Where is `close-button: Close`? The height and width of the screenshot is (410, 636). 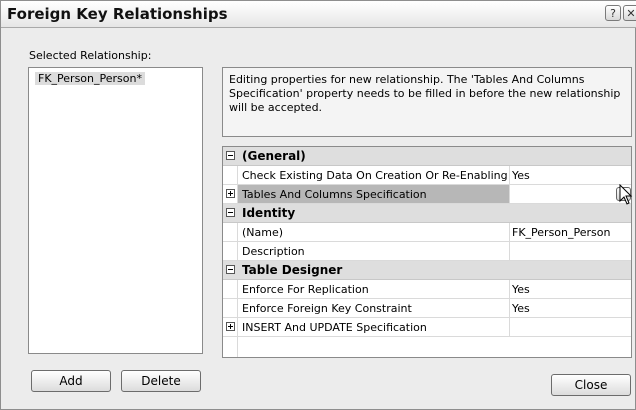 close-button: Close is located at coordinates (591, 385).